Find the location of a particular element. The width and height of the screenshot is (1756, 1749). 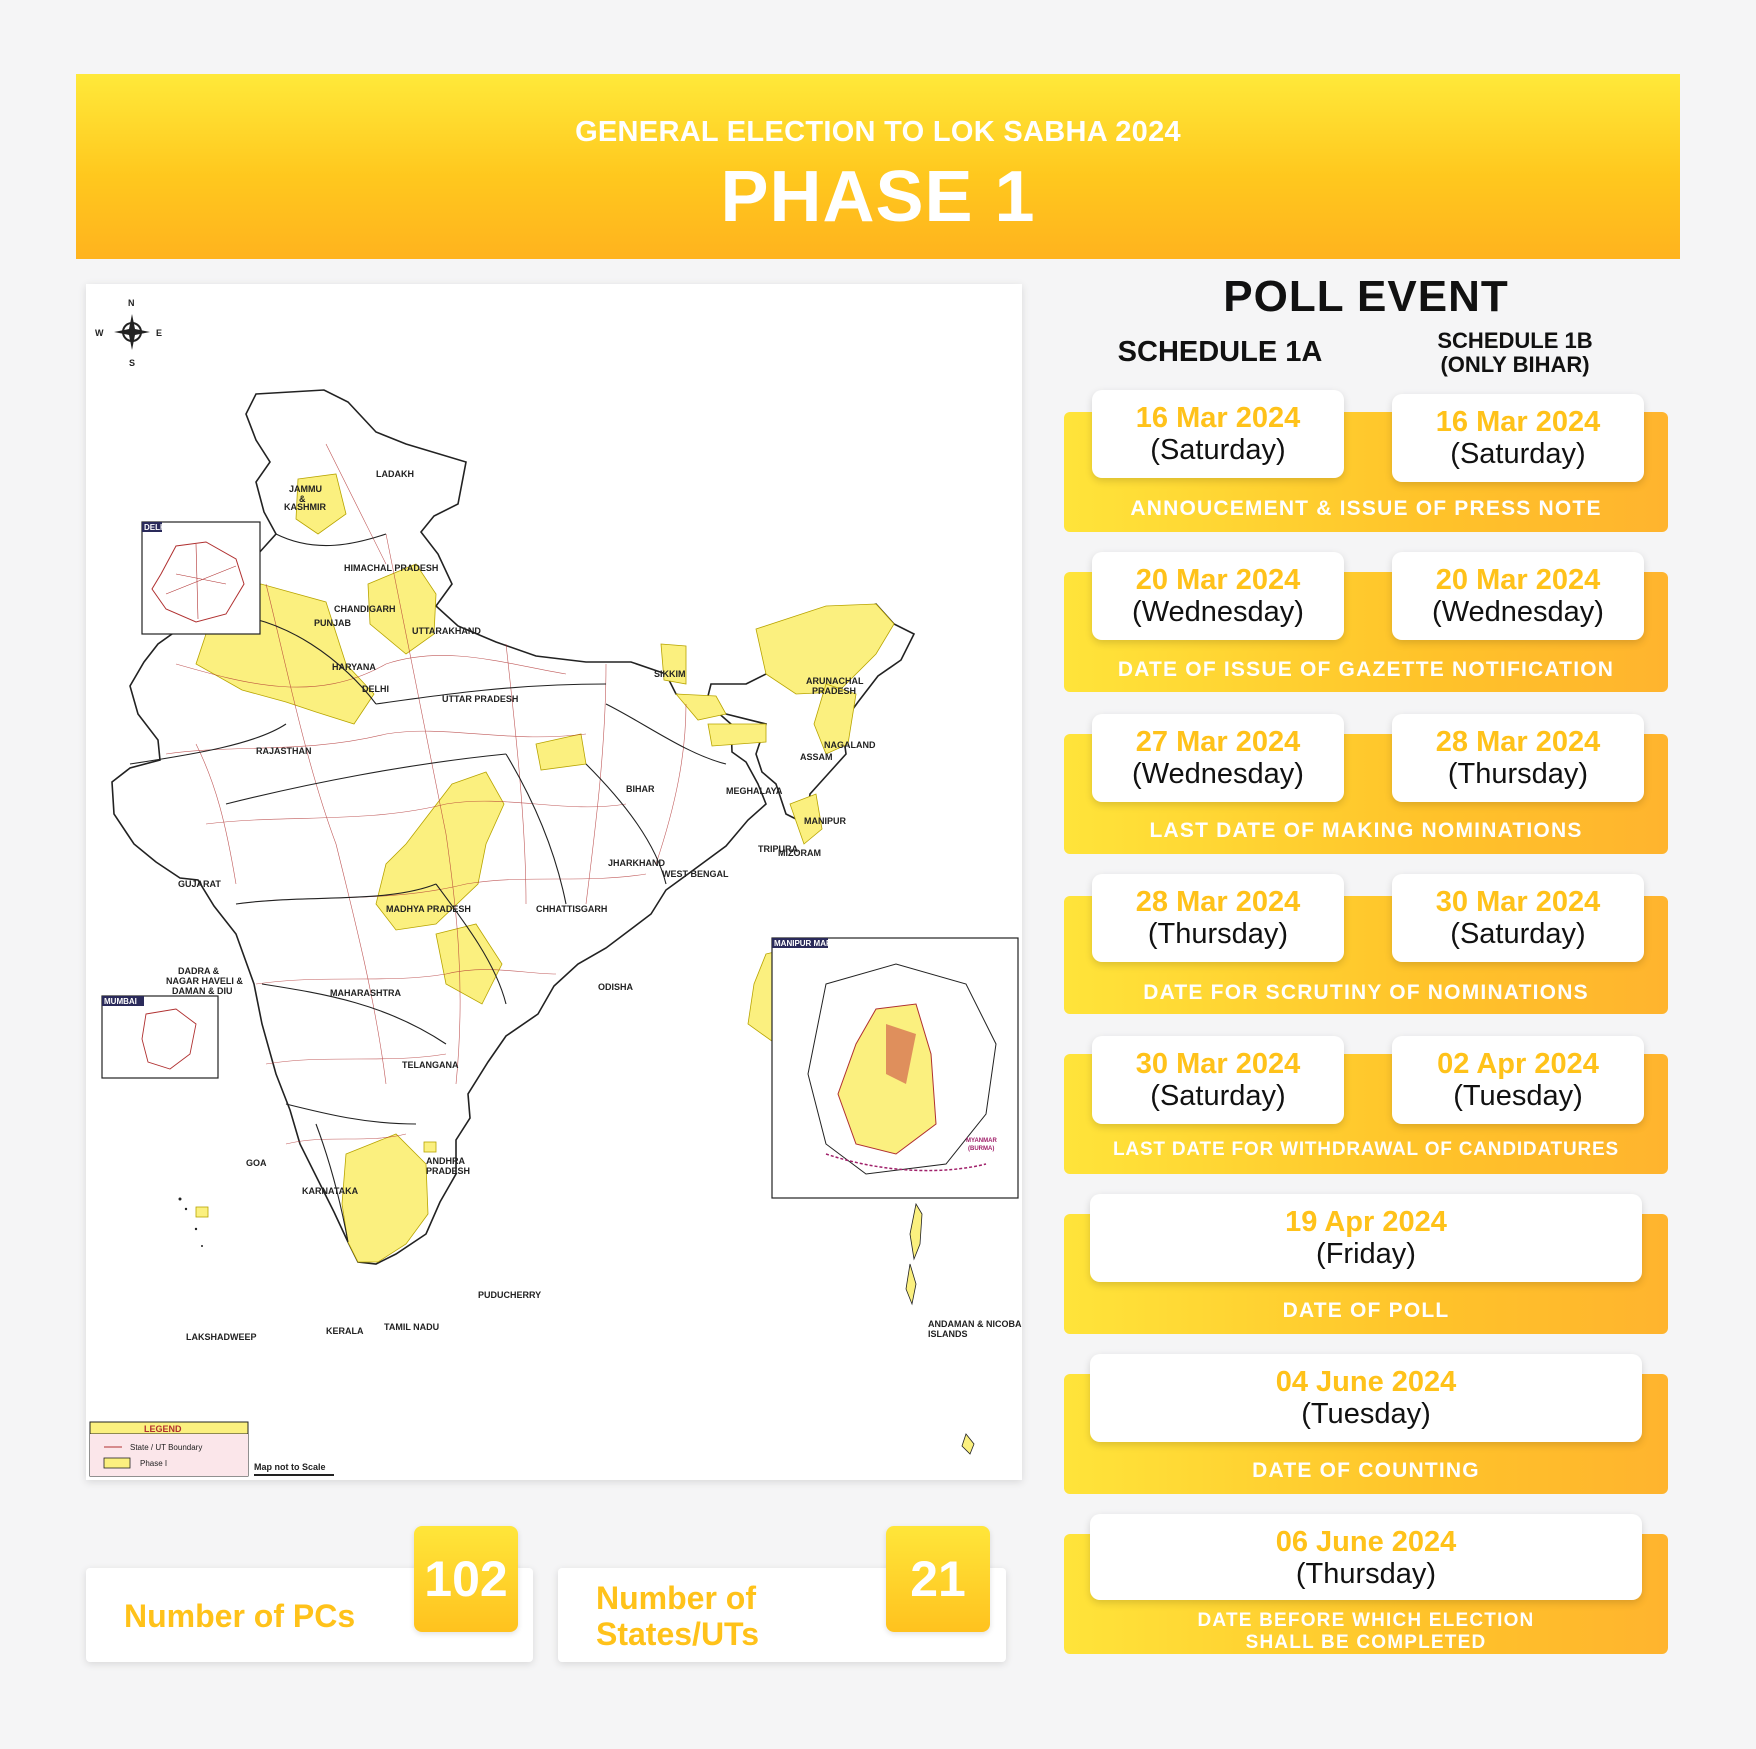

stat-number-of-pcs: Number of PCs 102 is located at coordinates (309, 1594).